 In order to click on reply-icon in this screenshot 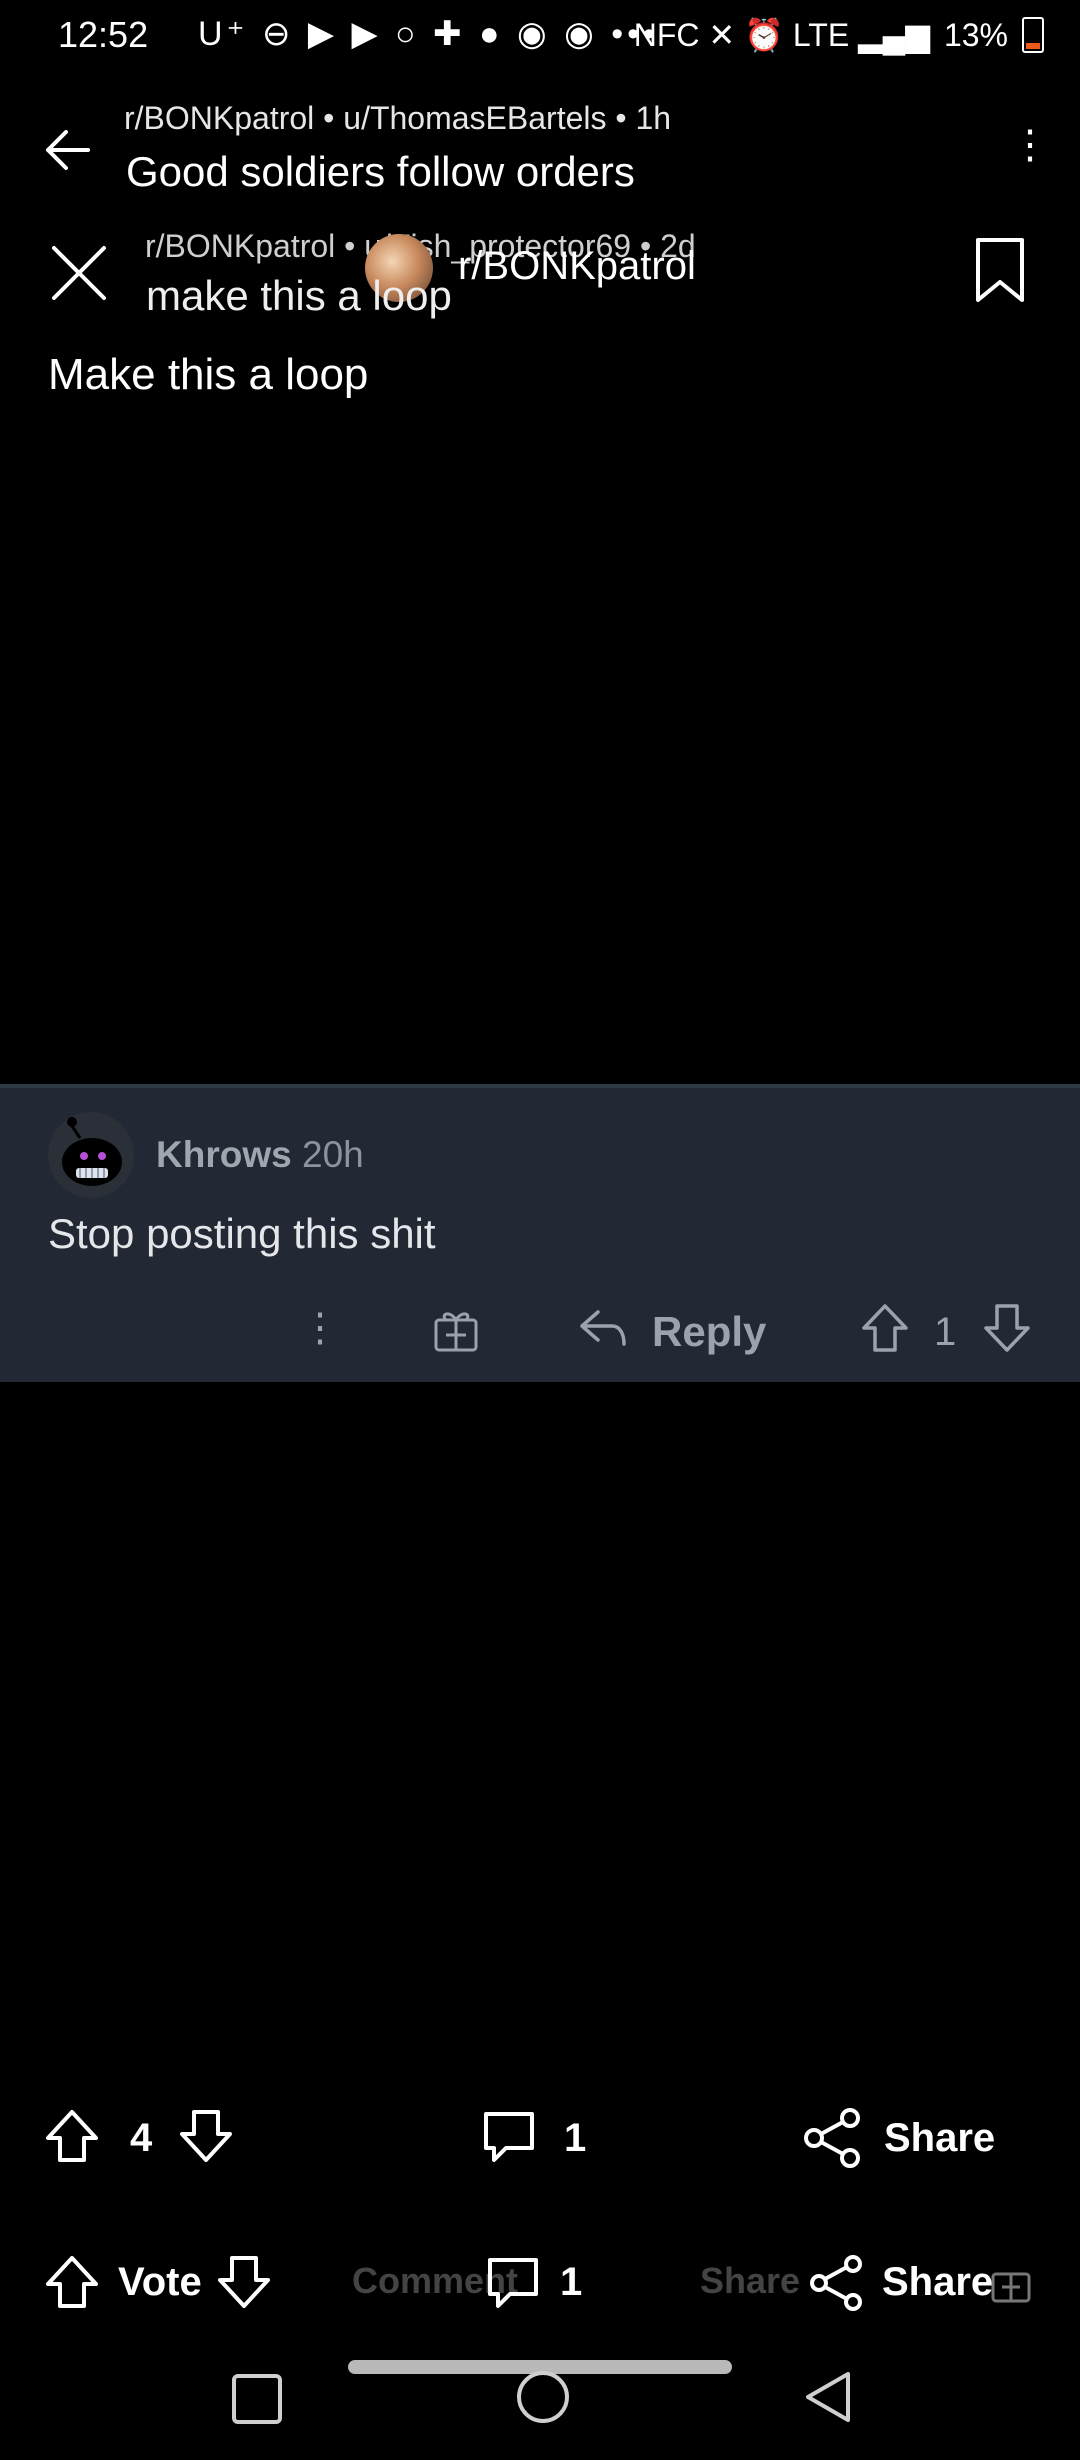, I will do `click(603, 1328)`.